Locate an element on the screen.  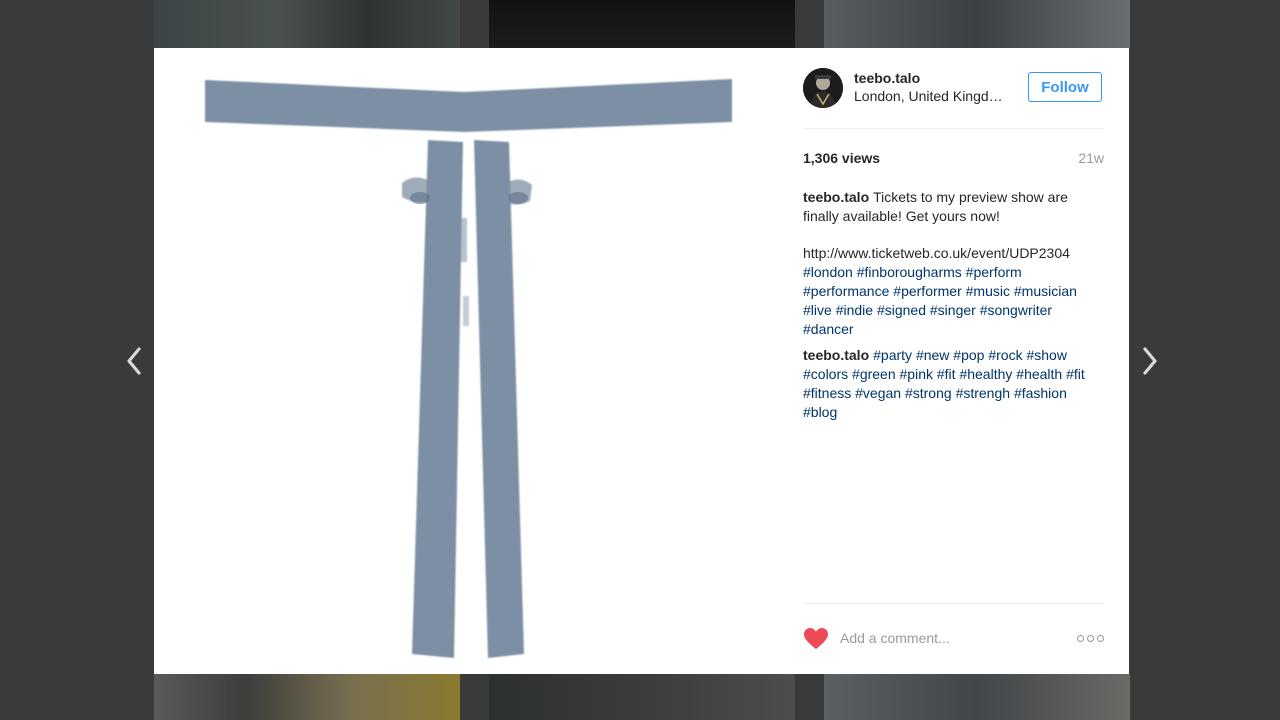
hashtag-link: #green is located at coordinates (874, 374).